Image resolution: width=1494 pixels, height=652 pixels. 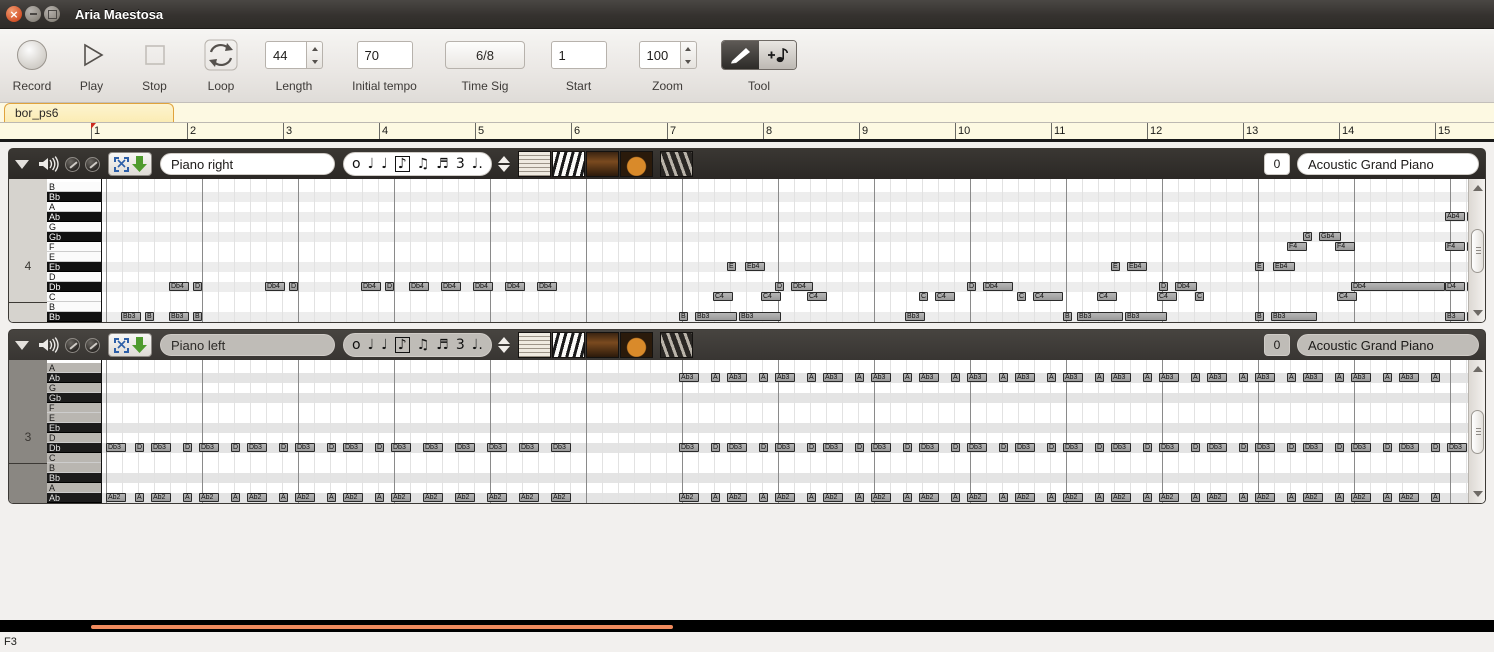 What do you see at coordinates (747, 626) in the screenshot?
I see `horizontal-scrollbar-track` at bounding box center [747, 626].